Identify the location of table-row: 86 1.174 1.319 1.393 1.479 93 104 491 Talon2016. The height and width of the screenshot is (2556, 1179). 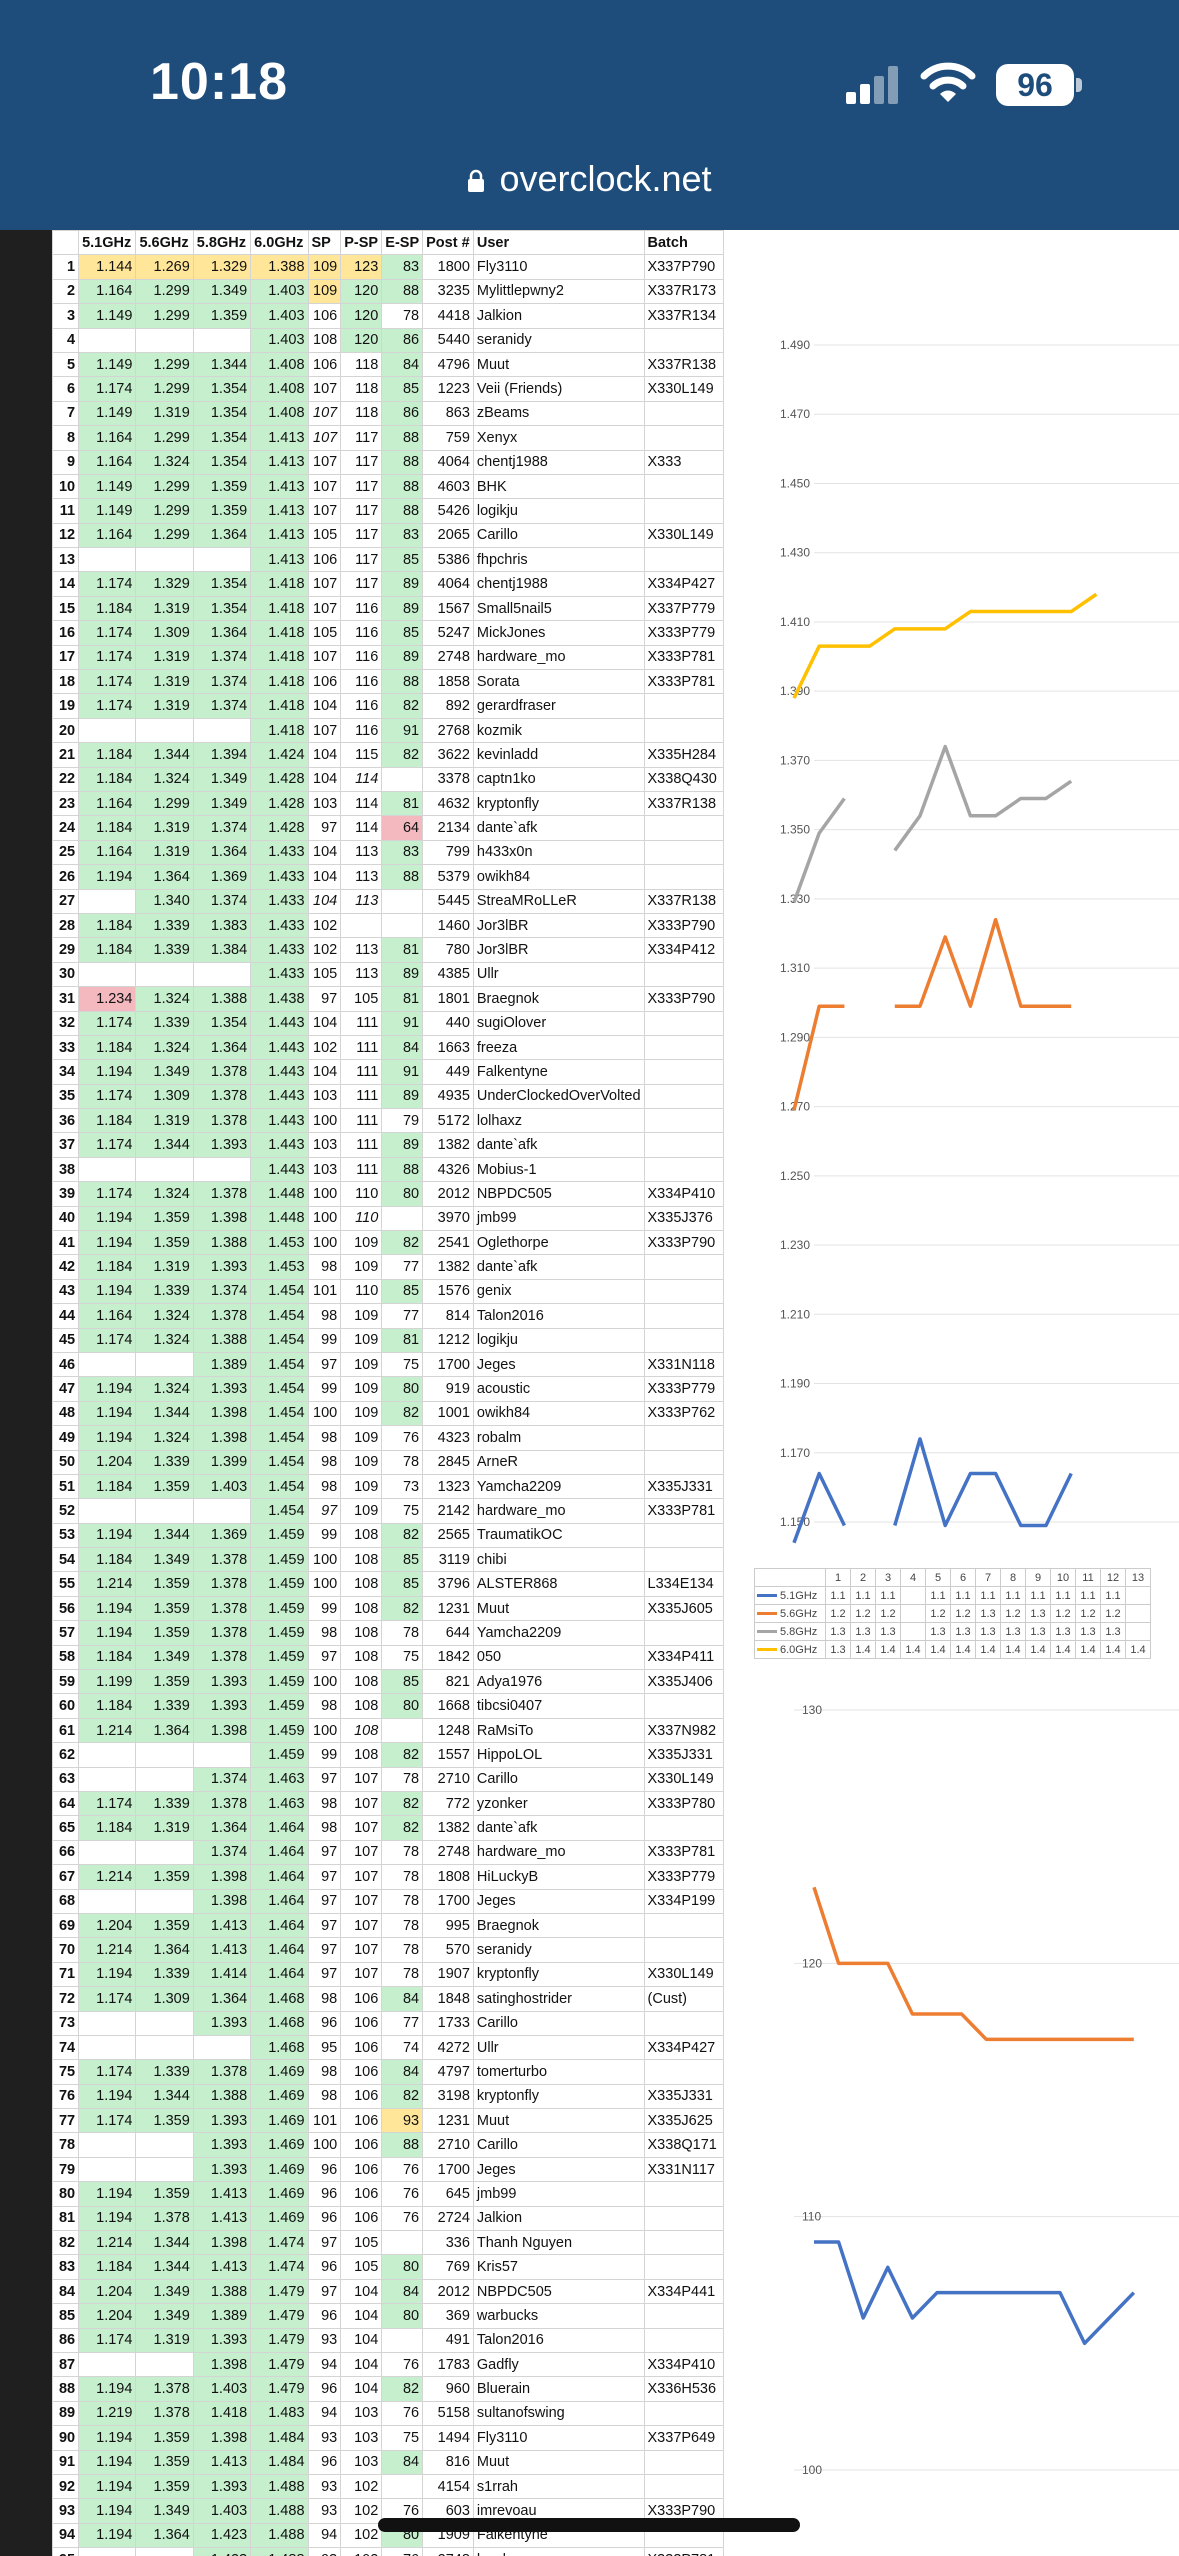
(388, 2340).